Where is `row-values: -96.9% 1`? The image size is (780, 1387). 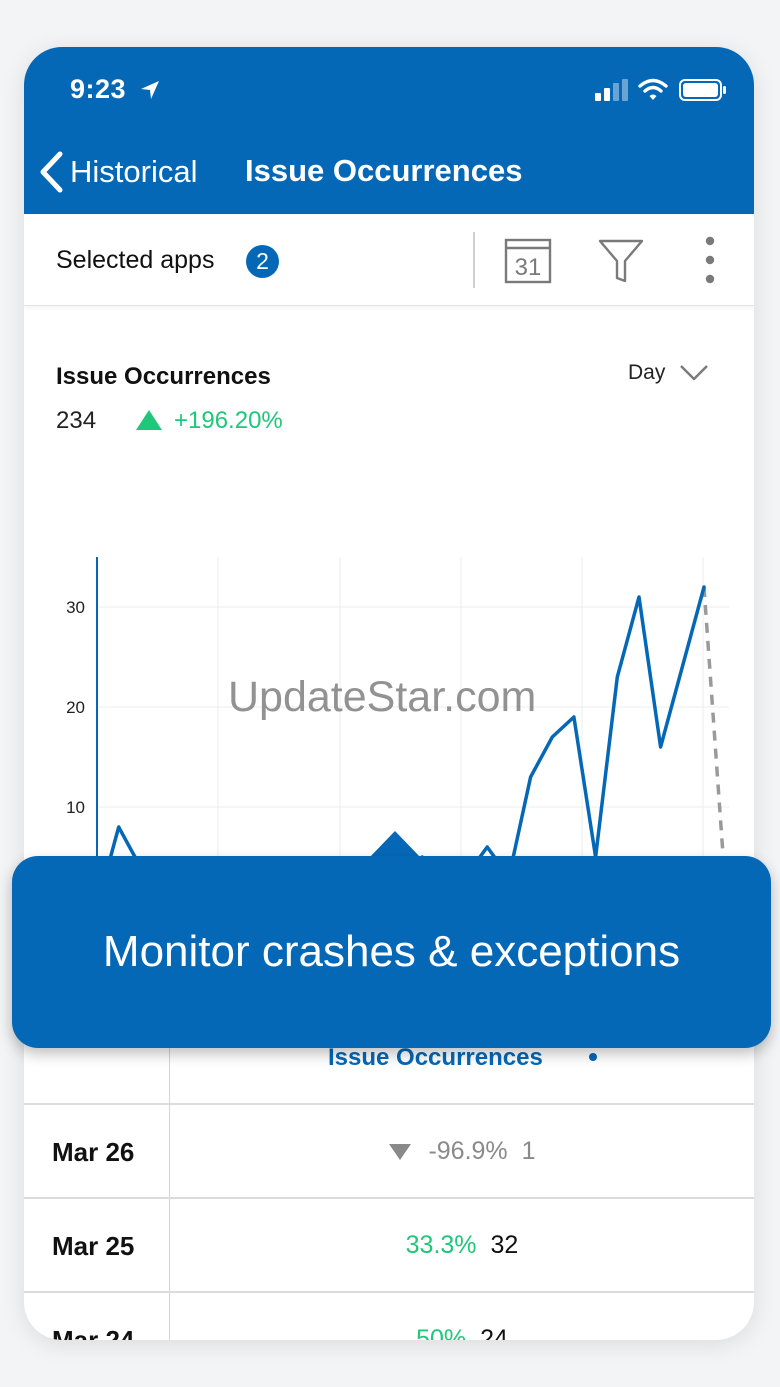
row-values: -96.9% 1 is located at coordinates (462, 1151).